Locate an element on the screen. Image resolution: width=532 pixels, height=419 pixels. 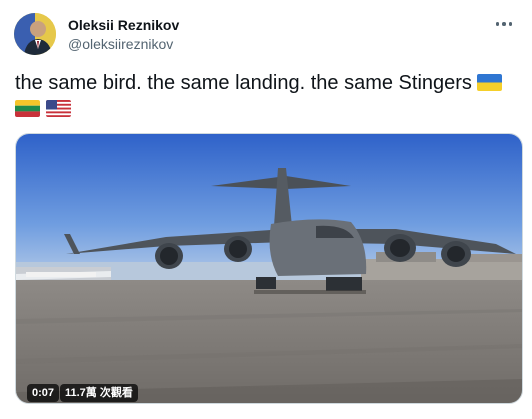
video-views-badge: 11.7萬 次觀看 is located at coordinates (99, 393).